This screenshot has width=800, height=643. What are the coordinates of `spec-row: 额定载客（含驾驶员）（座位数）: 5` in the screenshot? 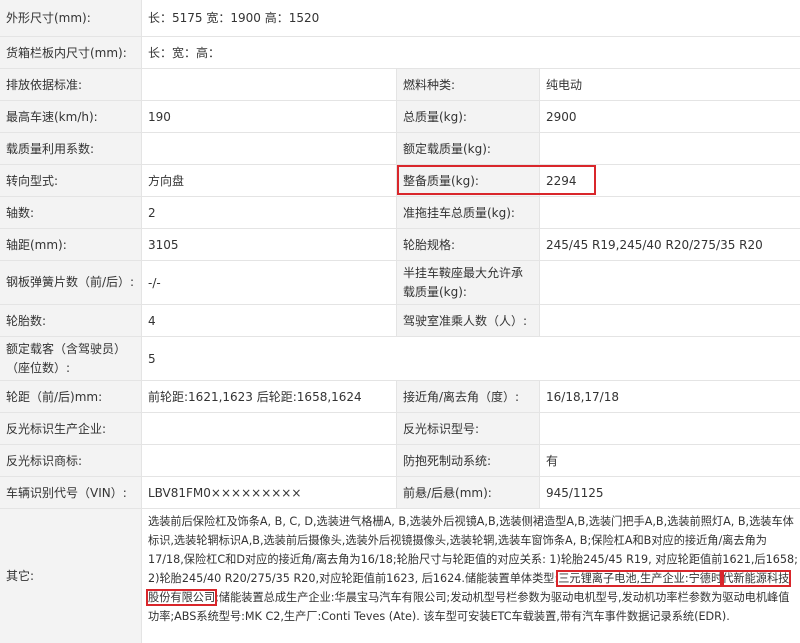 It's located at (400, 359).